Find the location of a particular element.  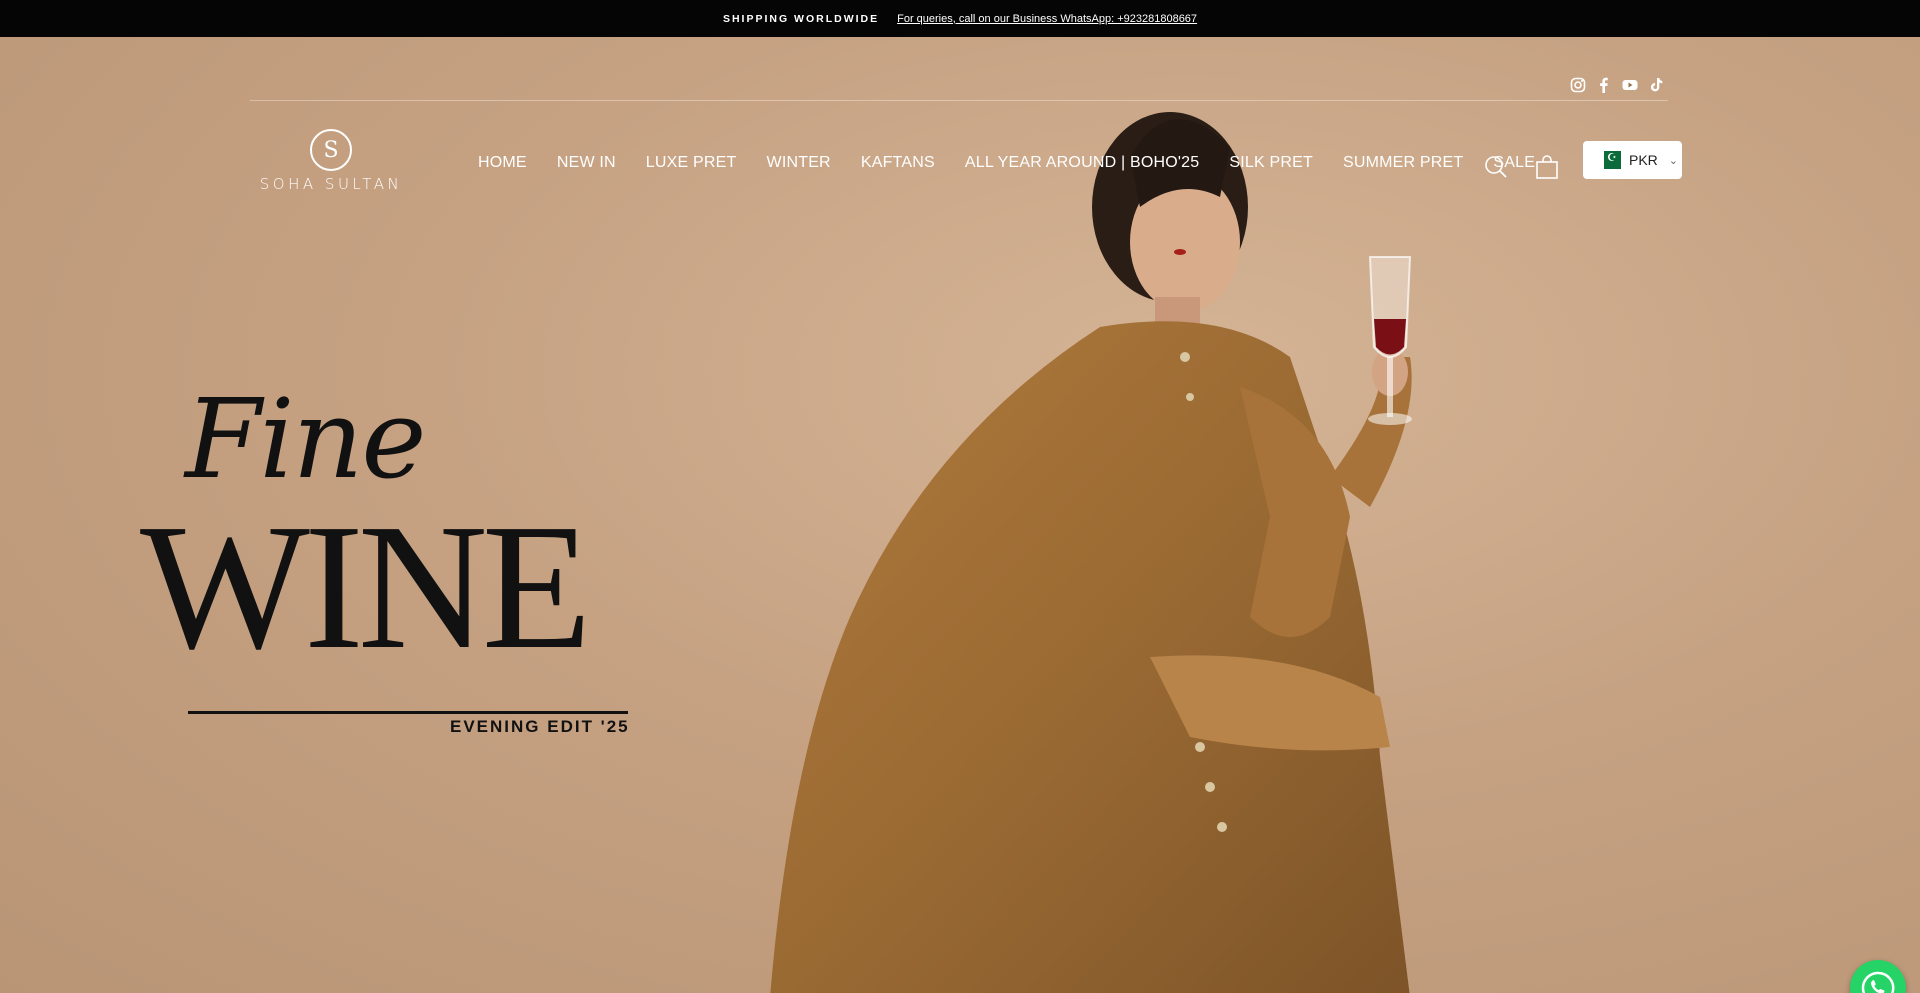

whatsapp-chat-button is located at coordinates (1878, 976).